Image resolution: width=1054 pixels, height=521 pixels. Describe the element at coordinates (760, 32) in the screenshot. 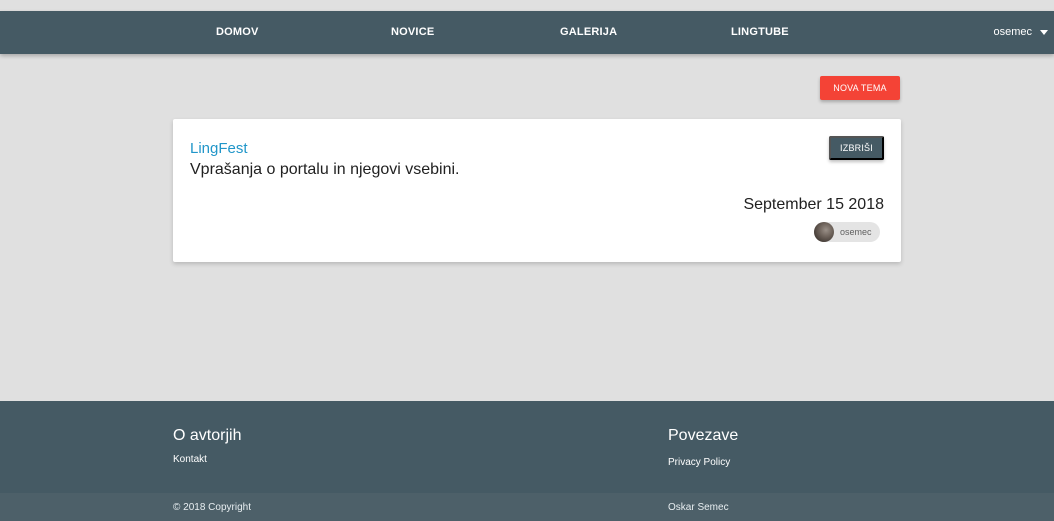

I see `nav-link-lingtube: LINGTUBE` at that location.